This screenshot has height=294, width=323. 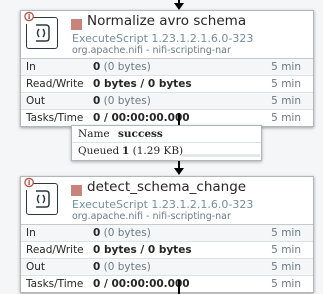 What do you see at coordinates (221, 155) in the screenshot?
I see `queue-backpressure-bar` at bounding box center [221, 155].